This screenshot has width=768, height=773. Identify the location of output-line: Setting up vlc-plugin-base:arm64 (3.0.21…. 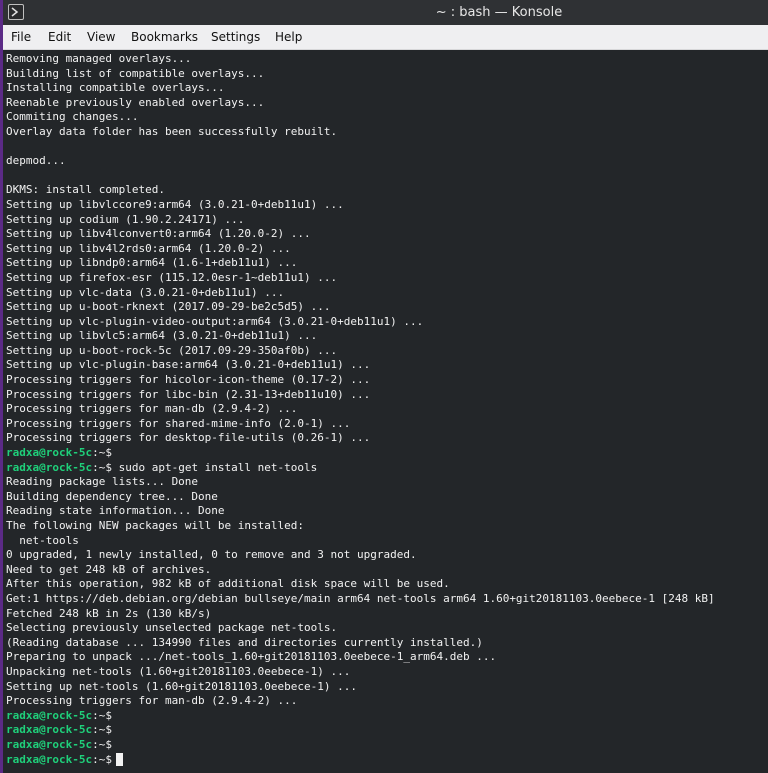
(188, 365).